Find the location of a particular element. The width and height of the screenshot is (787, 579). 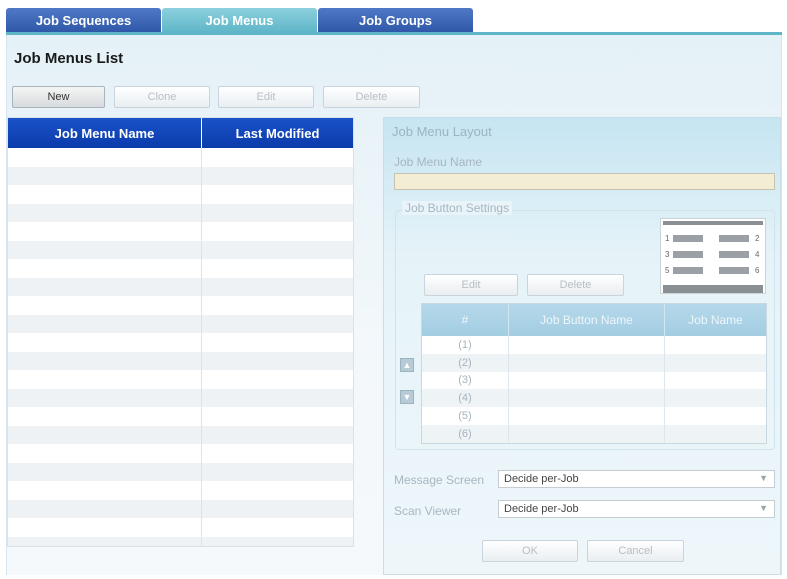

grid-row: (3) is located at coordinates (594, 380).